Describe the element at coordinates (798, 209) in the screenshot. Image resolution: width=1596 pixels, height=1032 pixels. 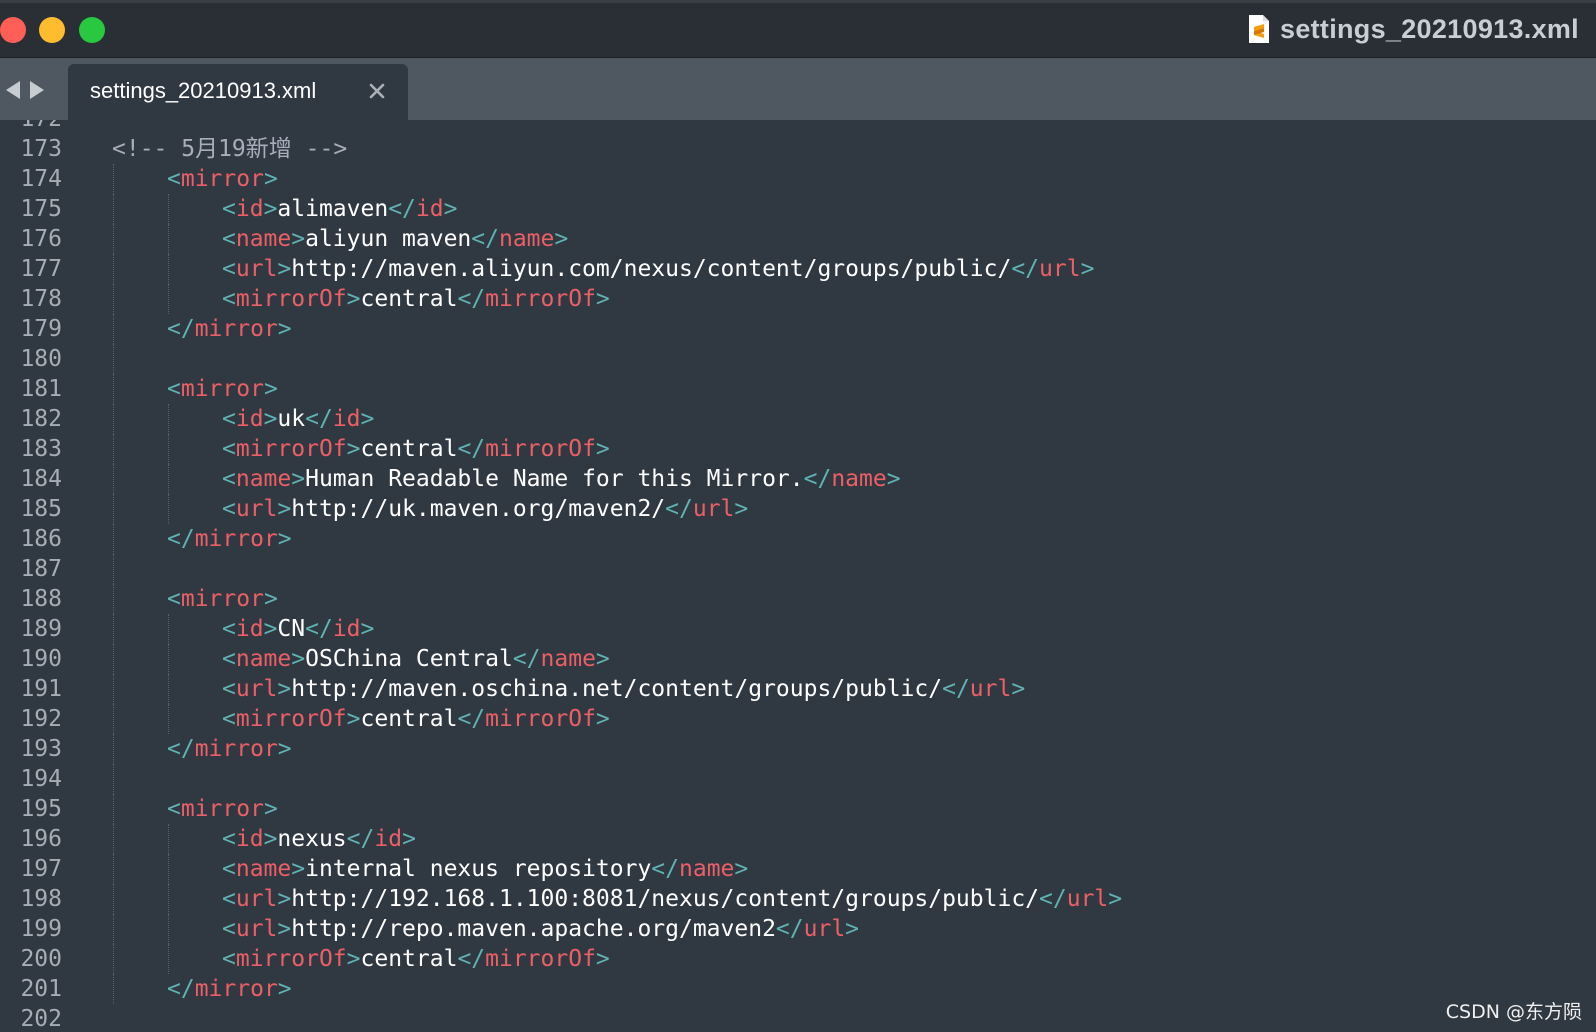
I see `code-line: 175 <id>alimaven</id>` at that location.